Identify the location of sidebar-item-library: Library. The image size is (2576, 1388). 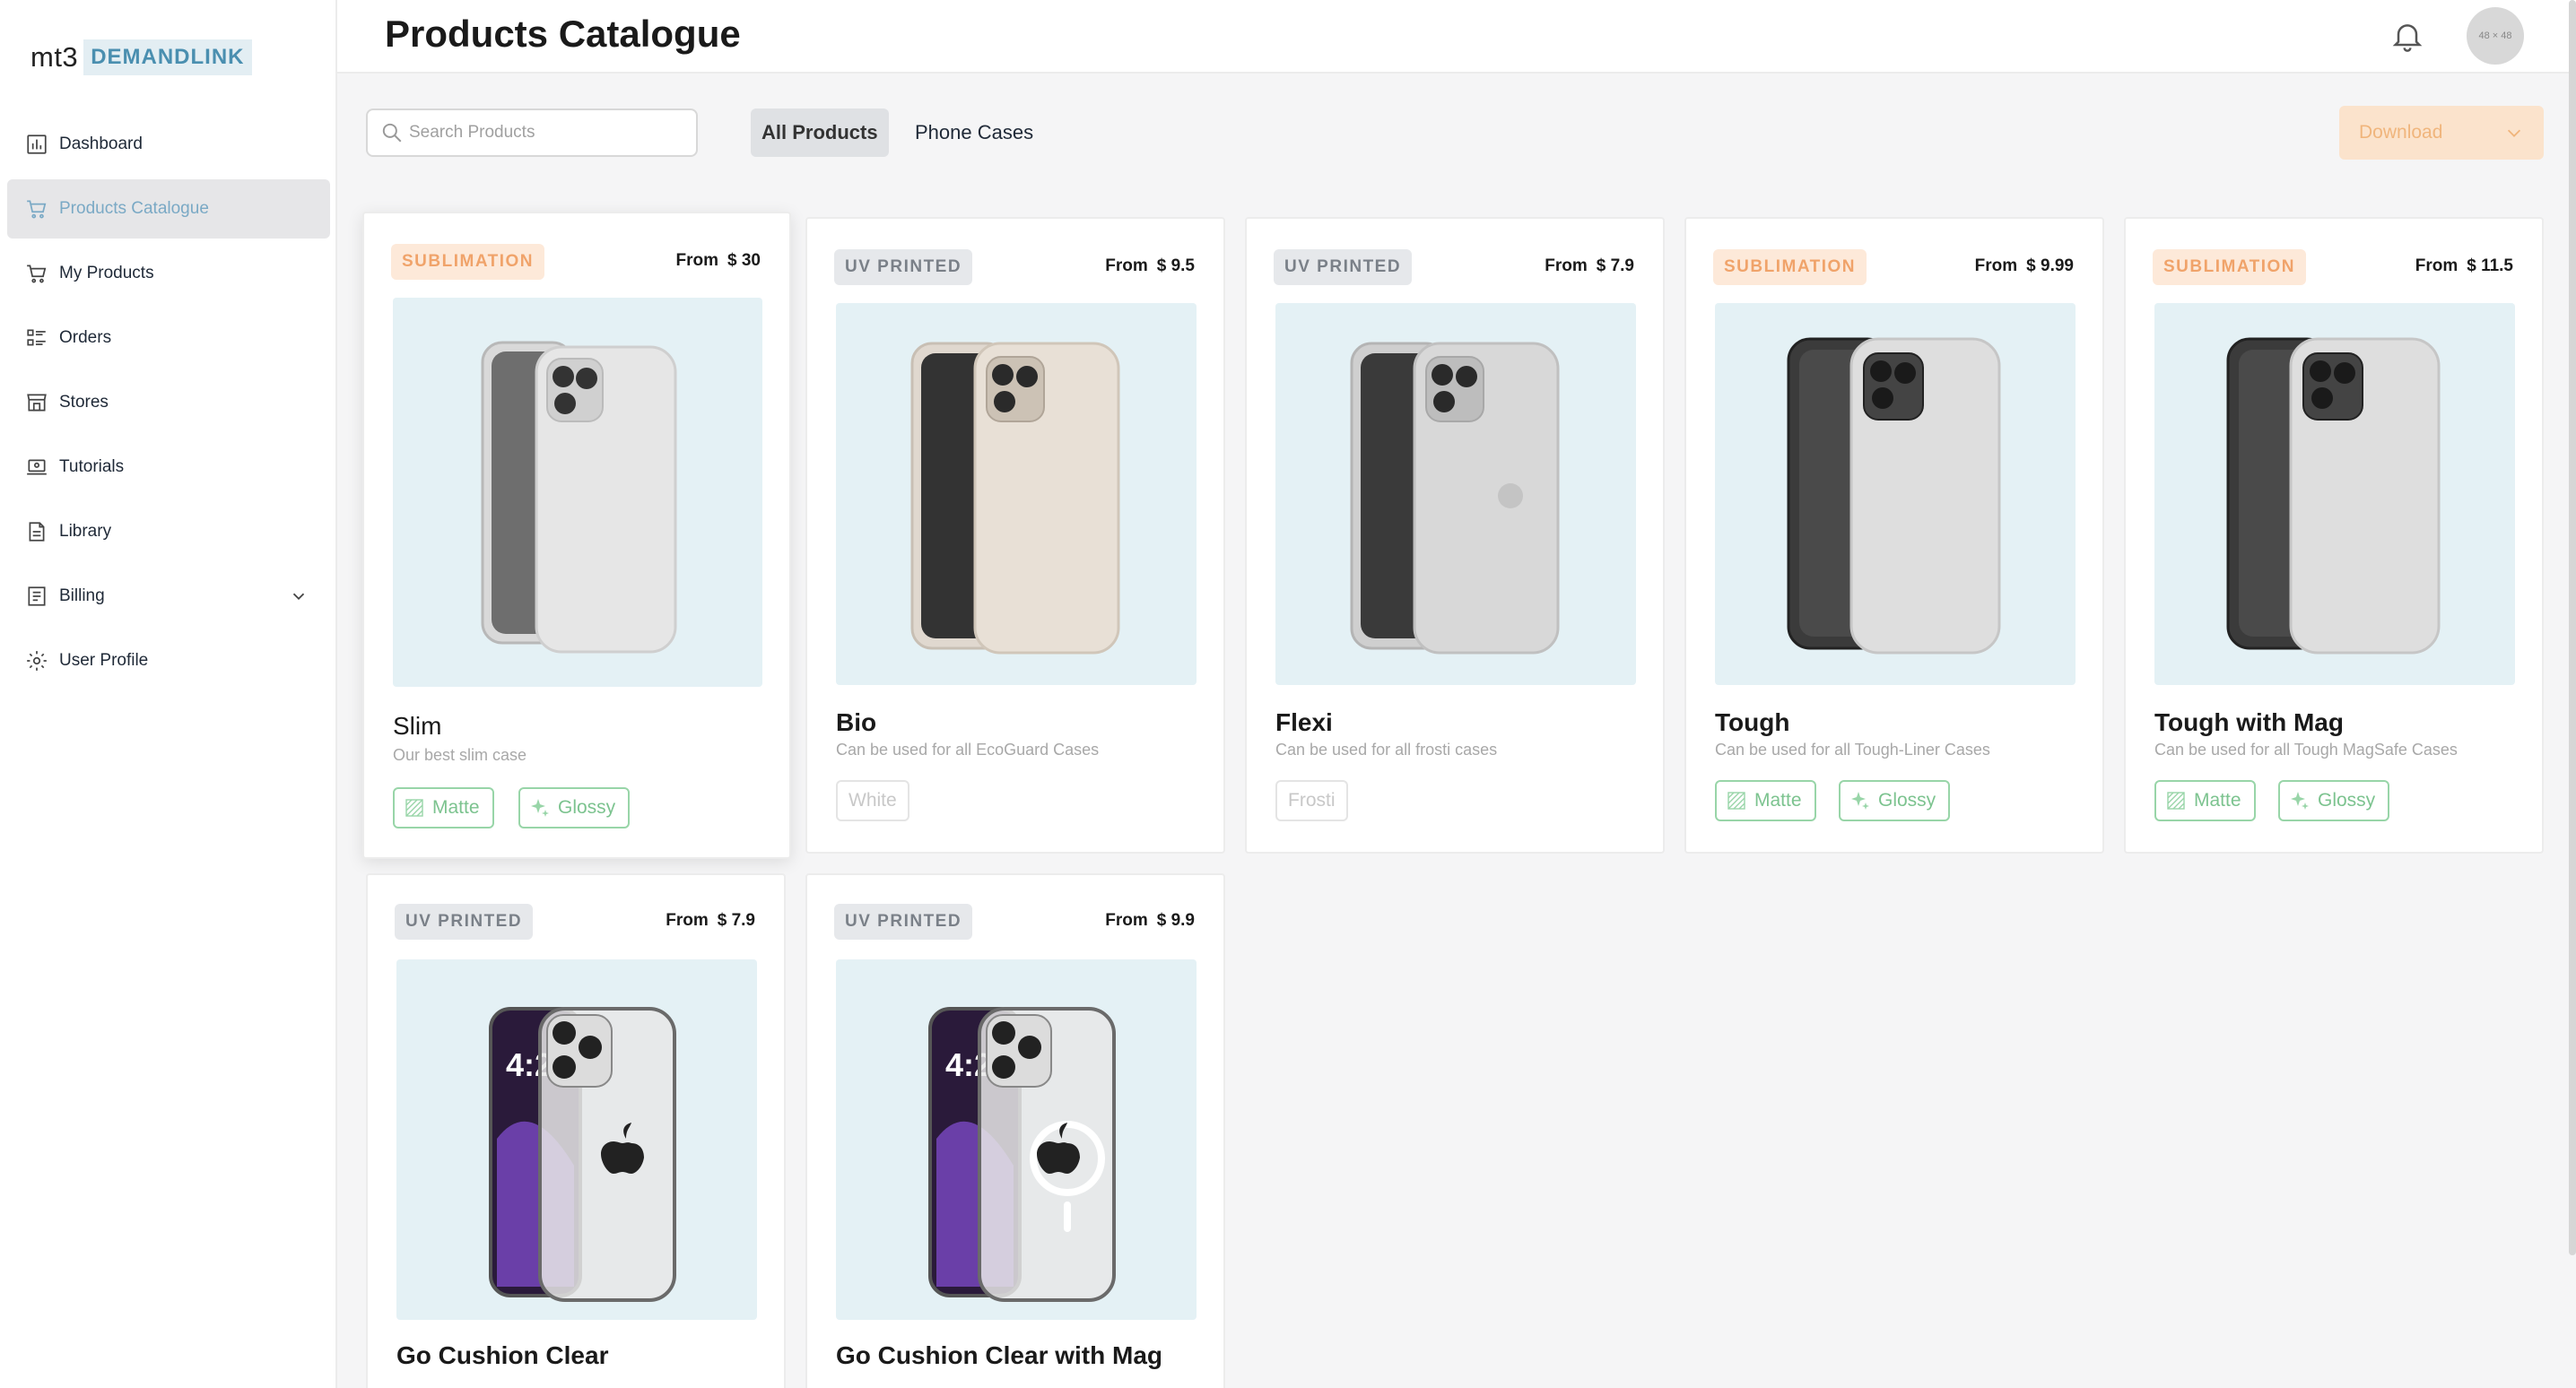
(168, 531).